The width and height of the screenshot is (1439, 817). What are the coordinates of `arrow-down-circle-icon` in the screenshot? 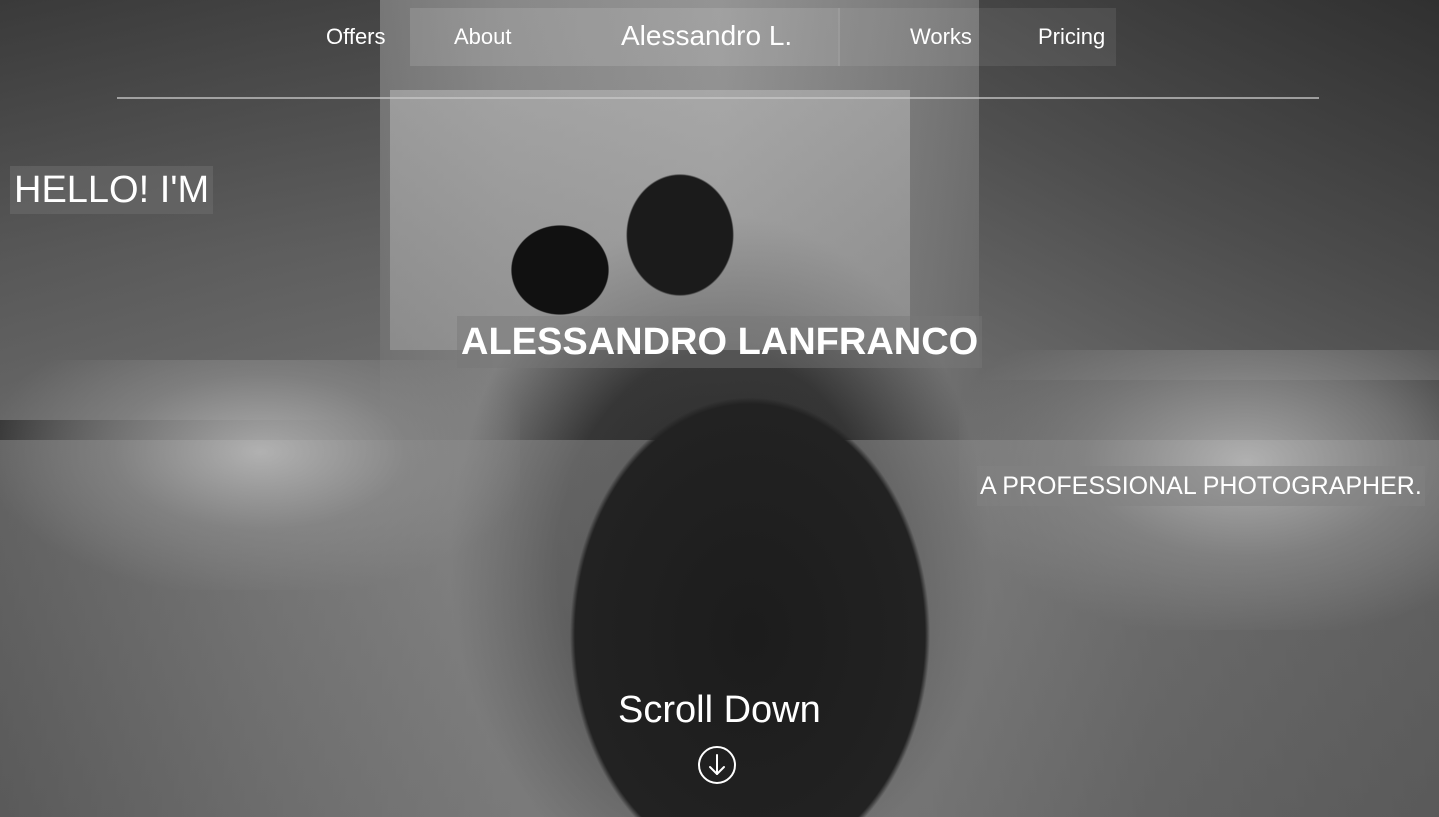 It's located at (717, 765).